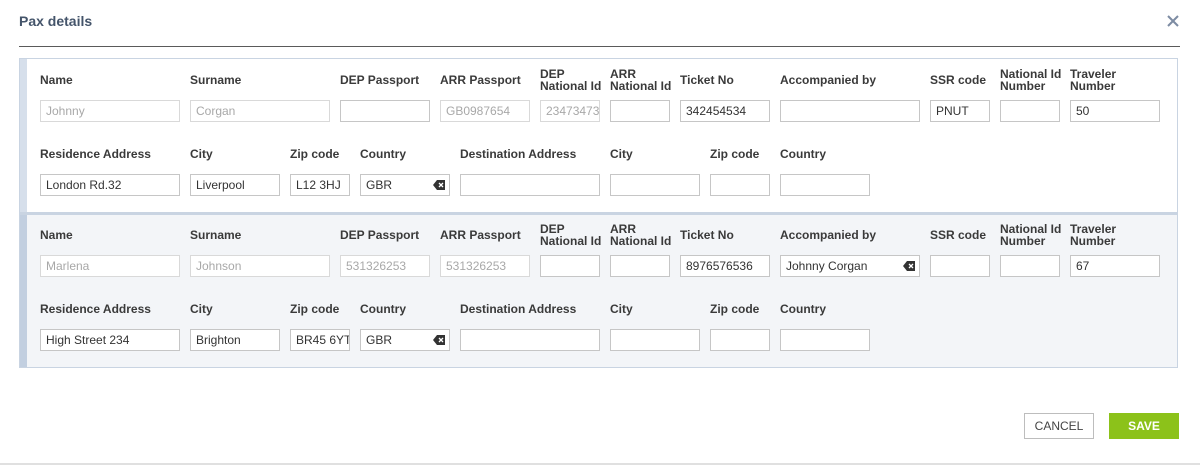  I want to click on accompanied-by-value: Johnny Corgan, so click(827, 266).